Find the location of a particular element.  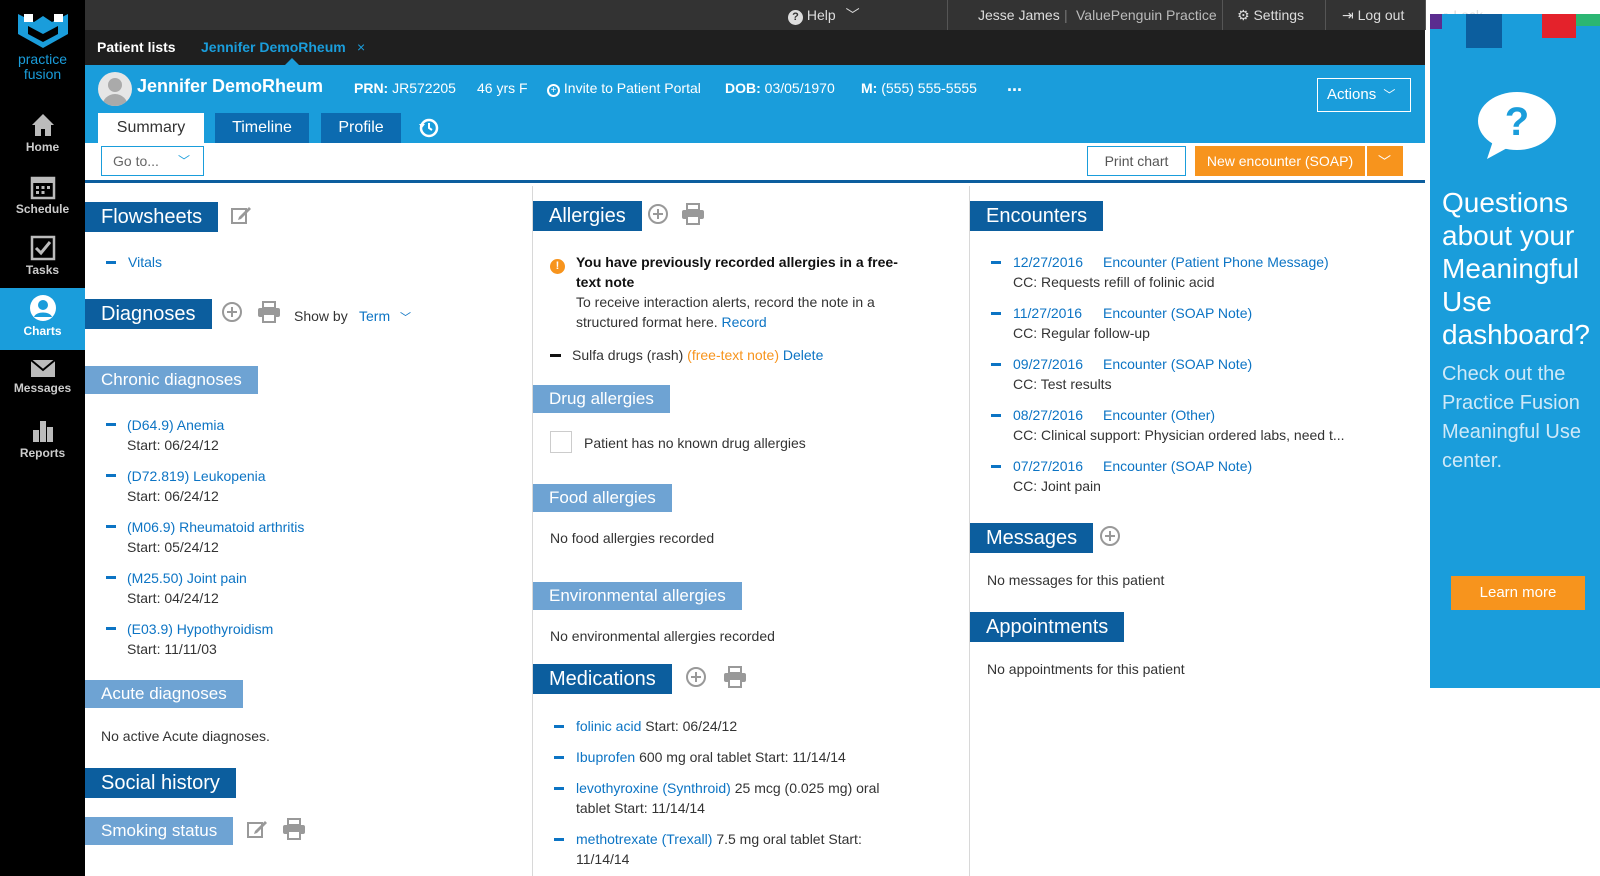

learn-more-button: Learn more is located at coordinates (1518, 593).